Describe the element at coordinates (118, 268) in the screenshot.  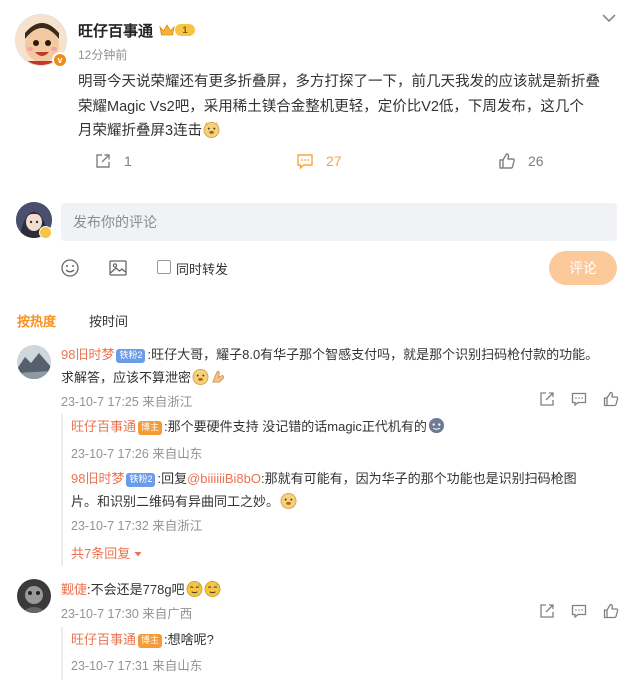
I see `image-icon` at that location.